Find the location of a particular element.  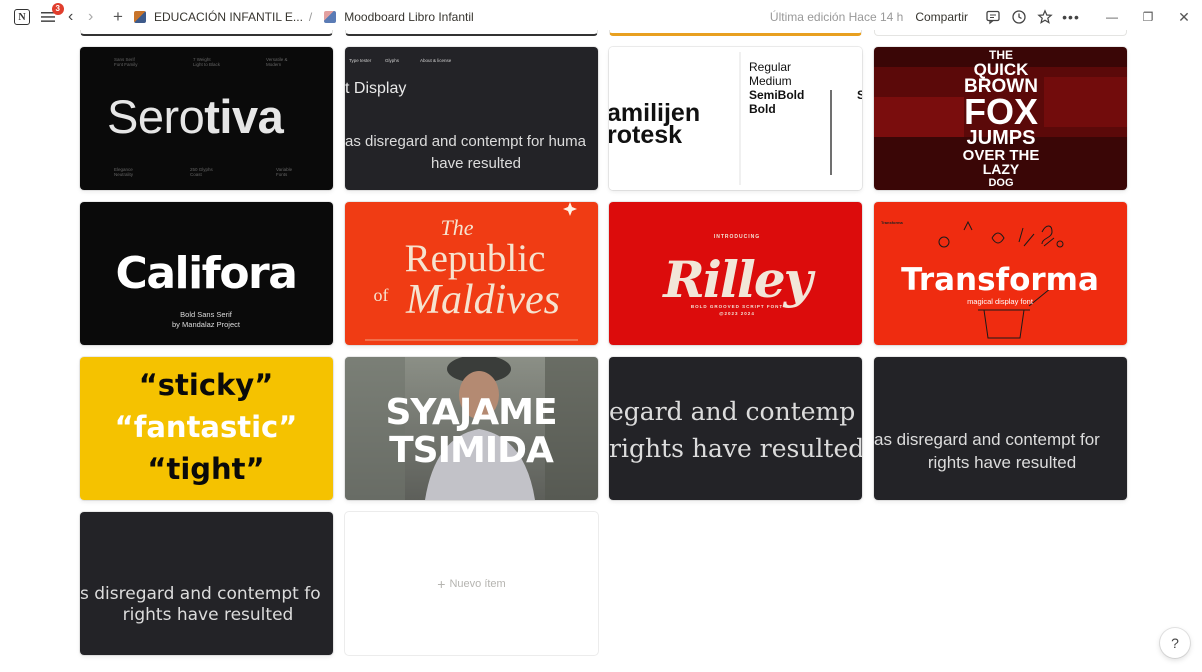

svg-text: Serotiva is located at coordinates (196, 116).